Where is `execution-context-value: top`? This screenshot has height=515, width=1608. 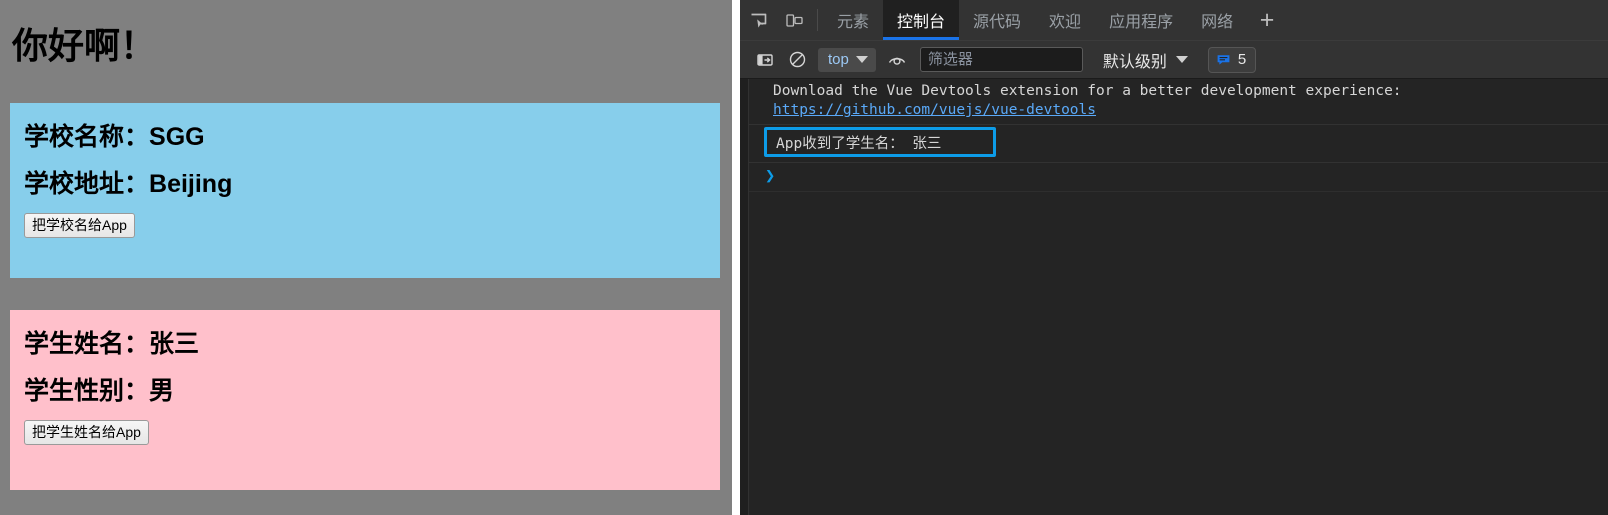
execution-context-value: top is located at coordinates (838, 59).